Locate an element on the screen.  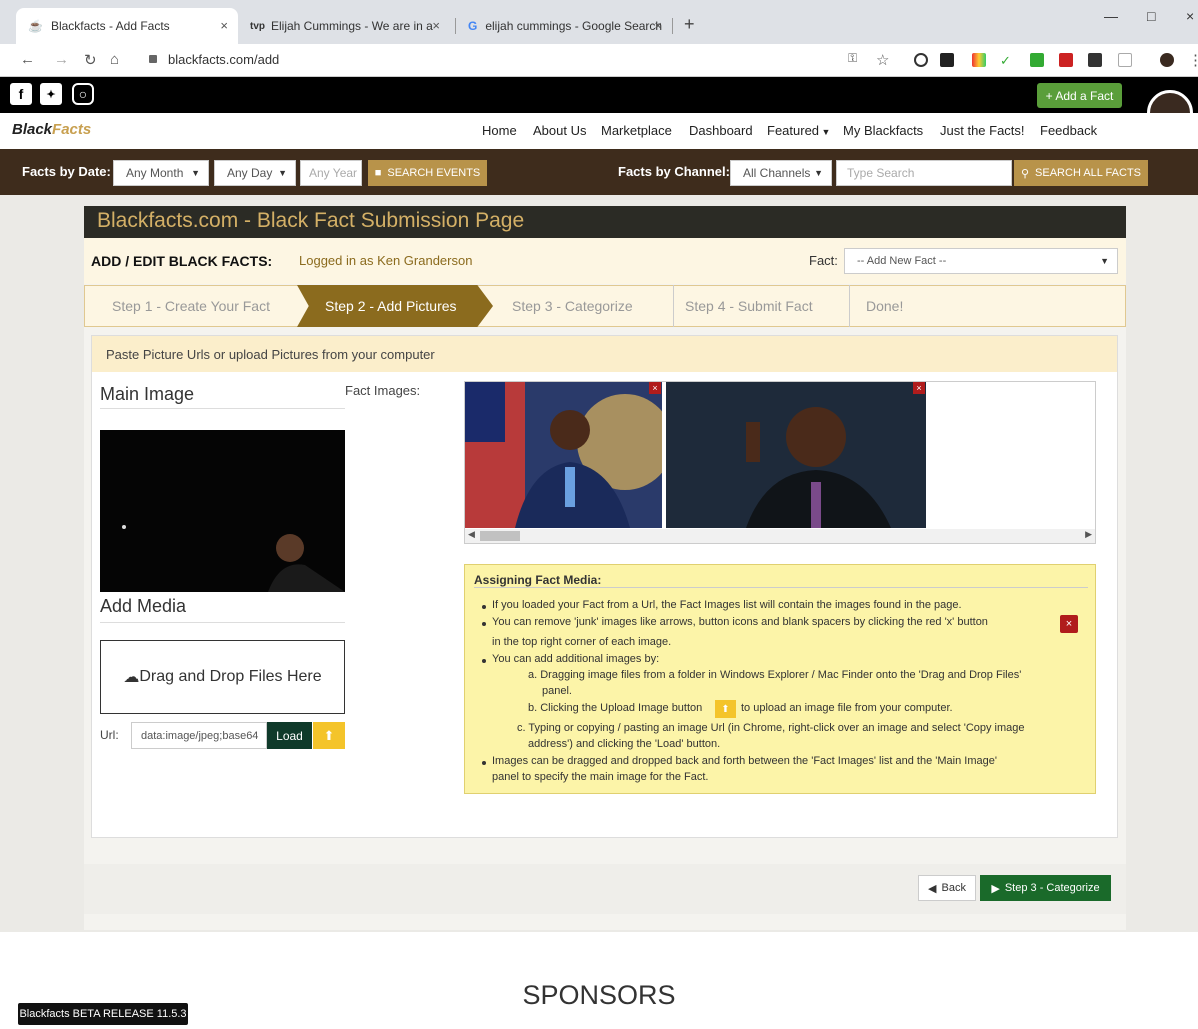
fact-select: -- Add New Fact -- ▼ is located at coordinates (981, 261).